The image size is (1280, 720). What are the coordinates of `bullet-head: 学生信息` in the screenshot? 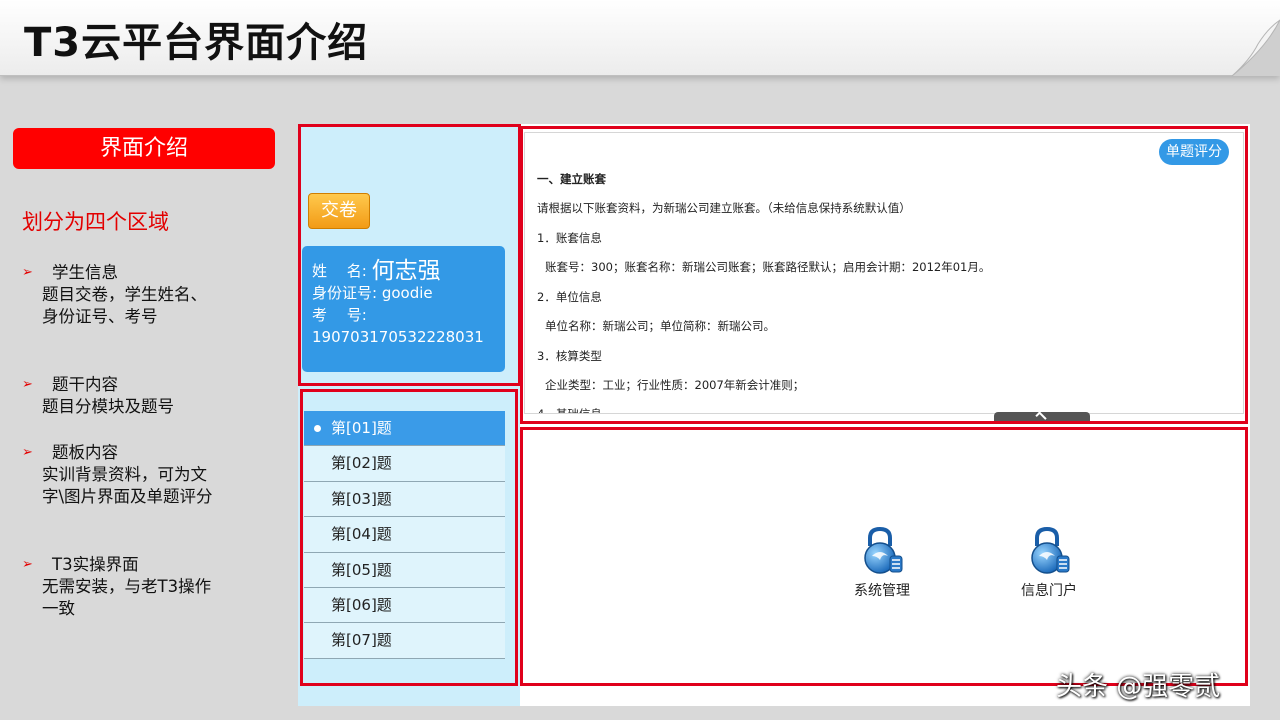 It's located at (85, 272).